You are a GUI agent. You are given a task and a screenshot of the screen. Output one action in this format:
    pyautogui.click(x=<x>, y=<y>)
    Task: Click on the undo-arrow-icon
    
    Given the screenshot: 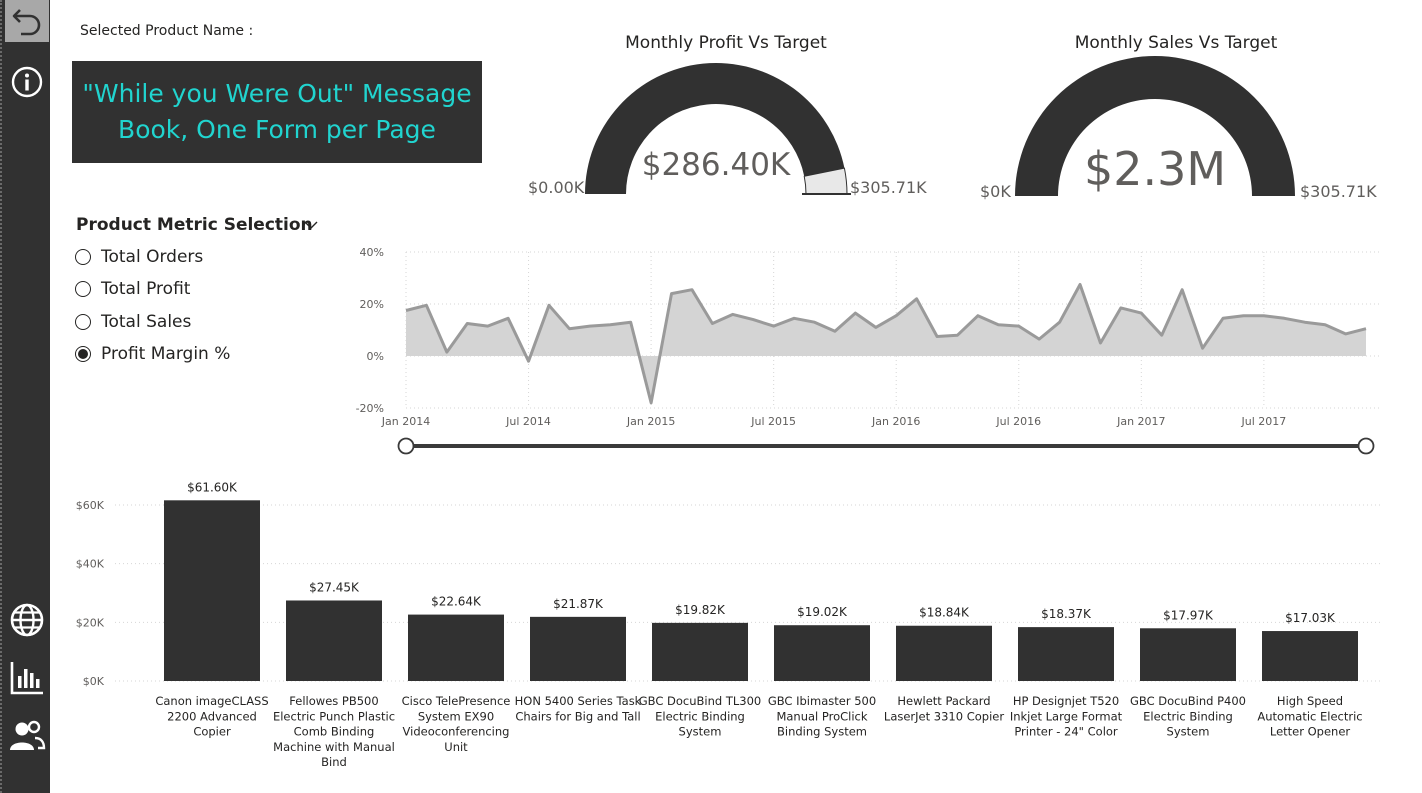 What is the action you would take?
    pyautogui.click(x=26, y=22)
    